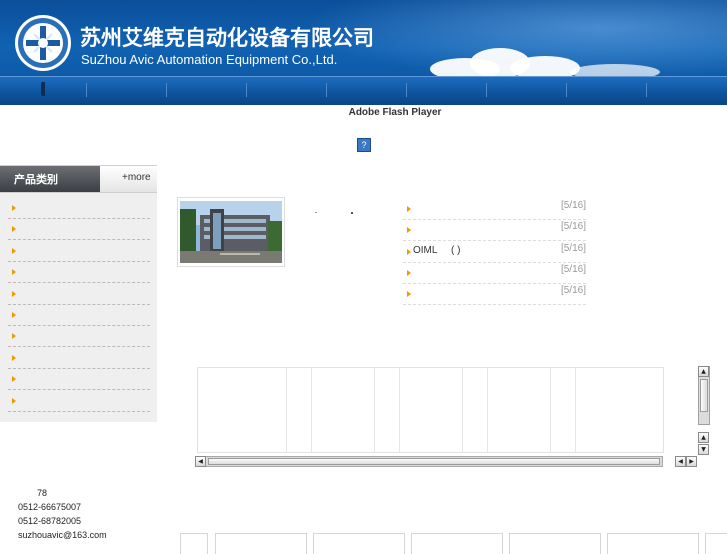 Image resolution: width=727 pixels, height=554 pixels. I want to click on nav-start-marker, so click(43, 89).